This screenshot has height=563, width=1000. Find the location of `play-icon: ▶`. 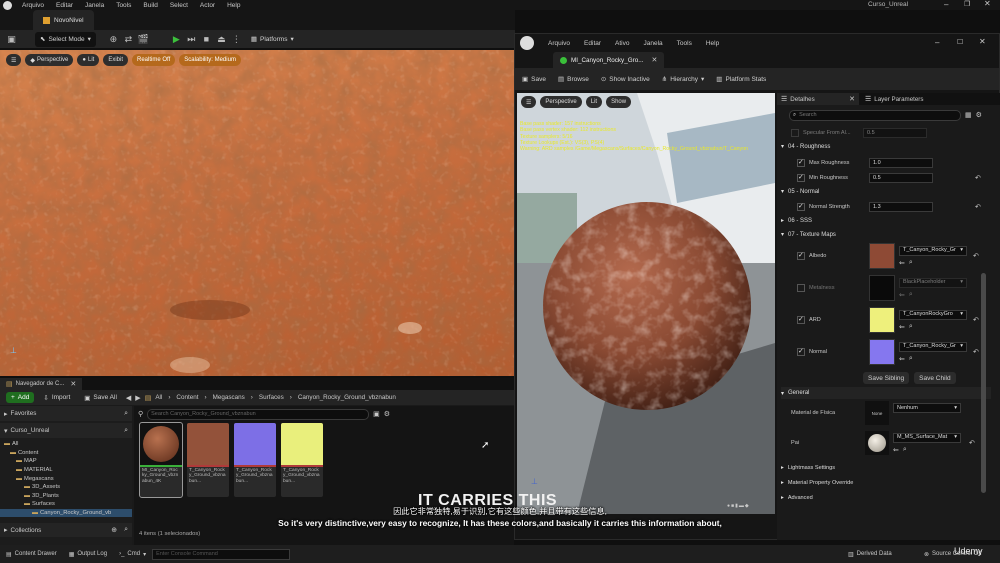

play-icon: ▶ is located at coordinates (176, 39).